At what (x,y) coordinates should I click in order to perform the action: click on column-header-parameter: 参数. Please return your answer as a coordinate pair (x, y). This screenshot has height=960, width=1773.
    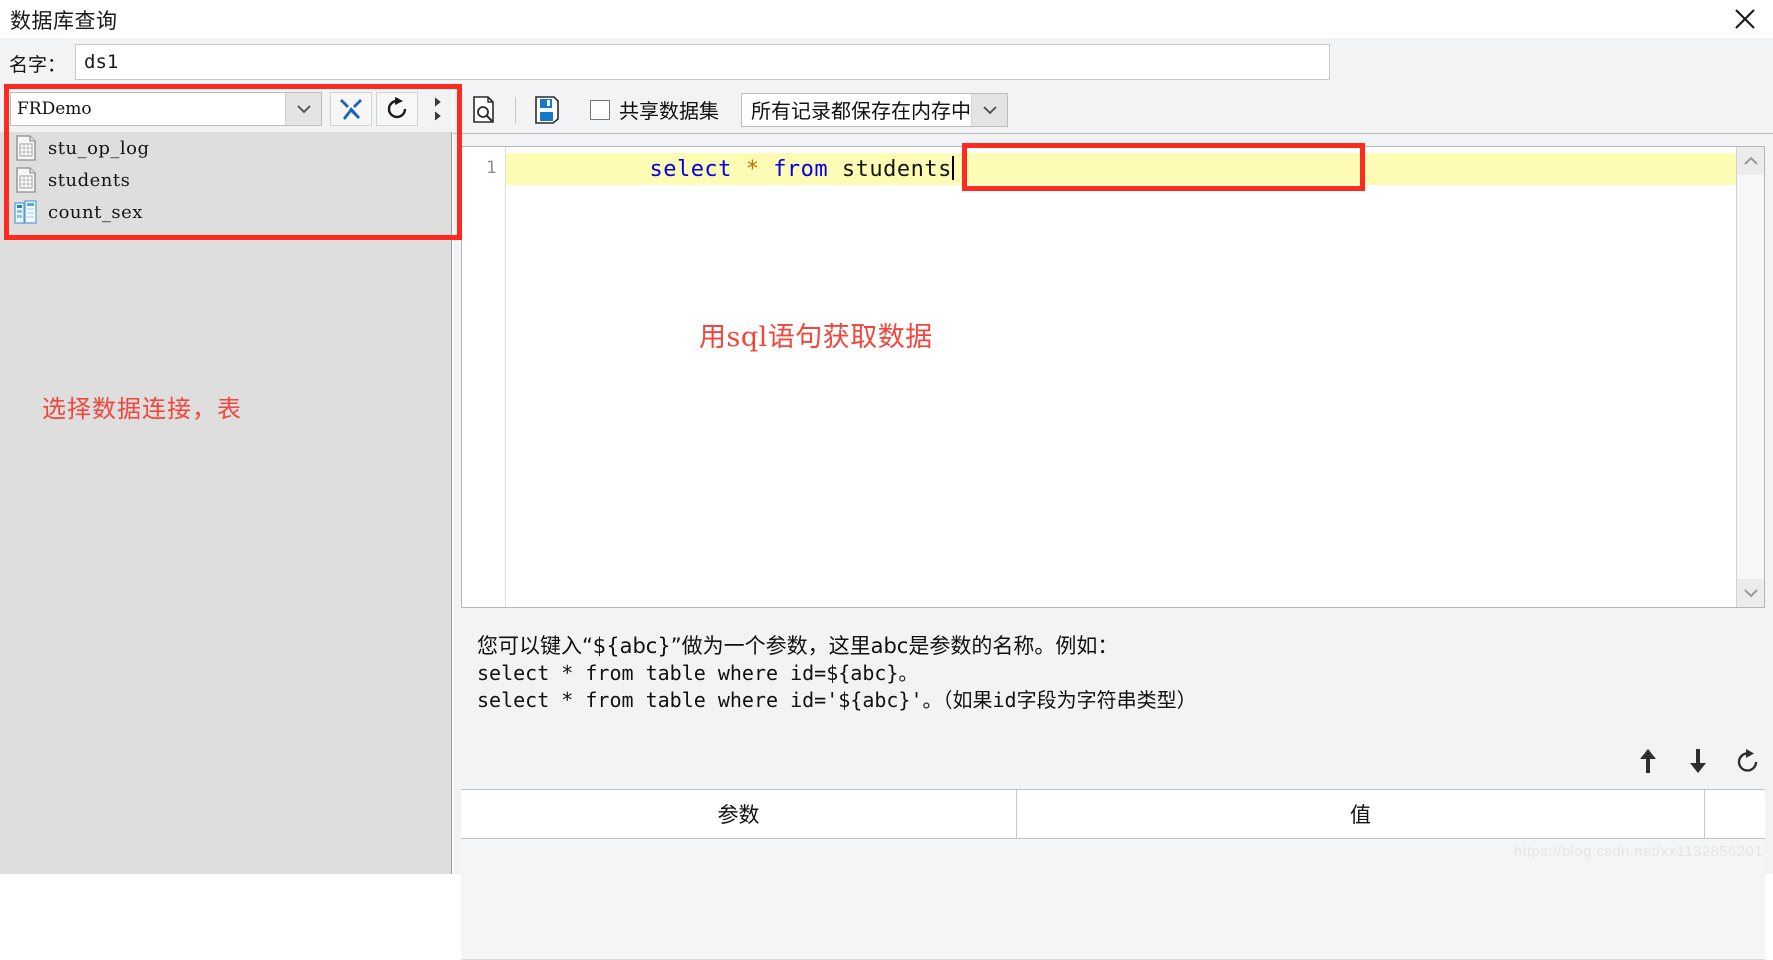
    Looking at the image, I should click on (739, 814).